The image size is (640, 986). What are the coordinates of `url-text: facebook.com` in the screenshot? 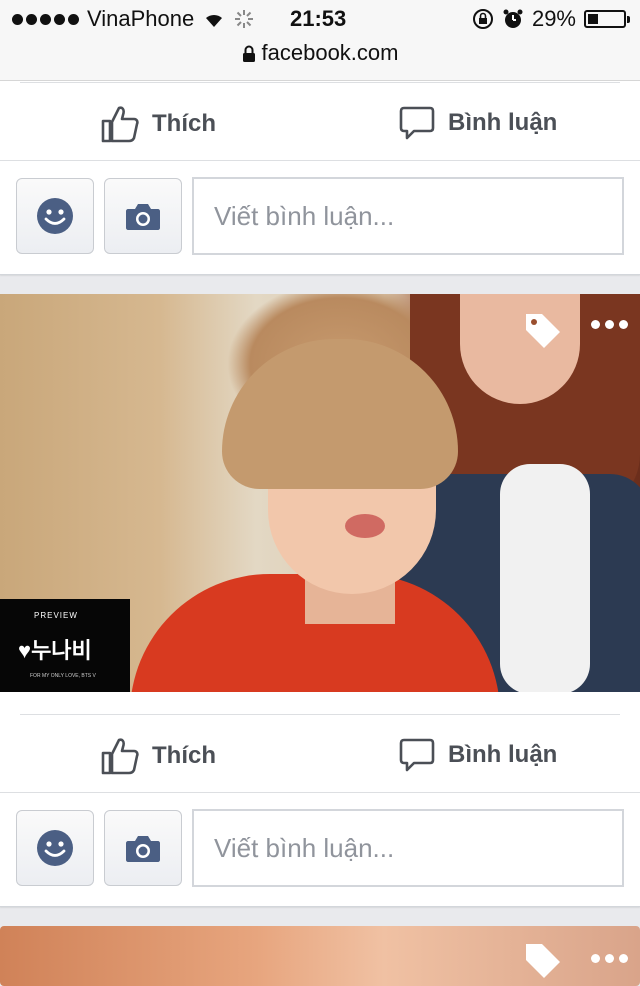 It's located at (330, 52).